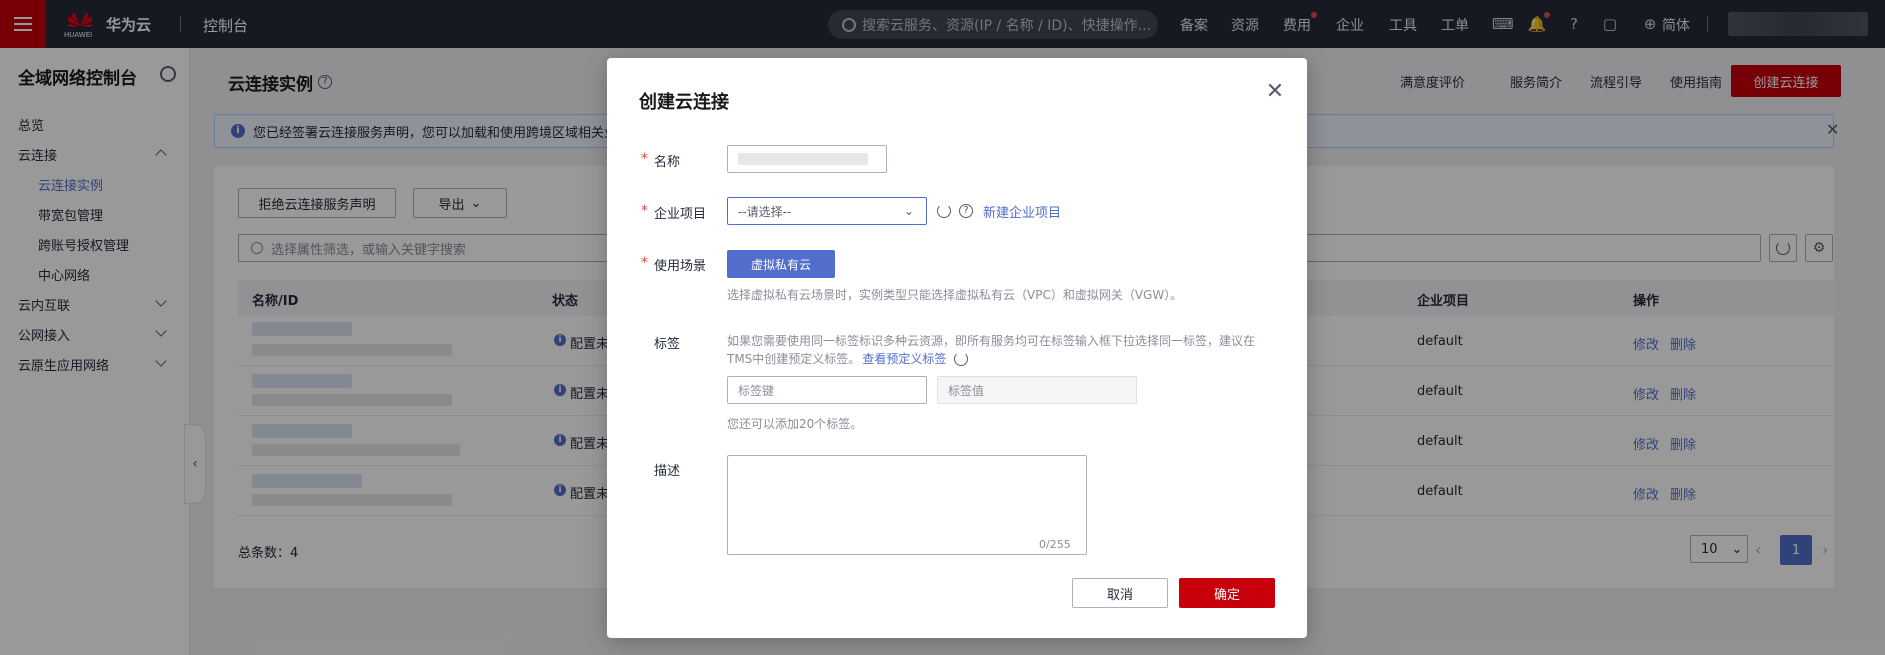 This screenshot has height=655, width=1885. What do you see at coordinates (1227, 593) in the screenshot?
I see `confirm-button: 确定` at bounding box center [1227, 593].